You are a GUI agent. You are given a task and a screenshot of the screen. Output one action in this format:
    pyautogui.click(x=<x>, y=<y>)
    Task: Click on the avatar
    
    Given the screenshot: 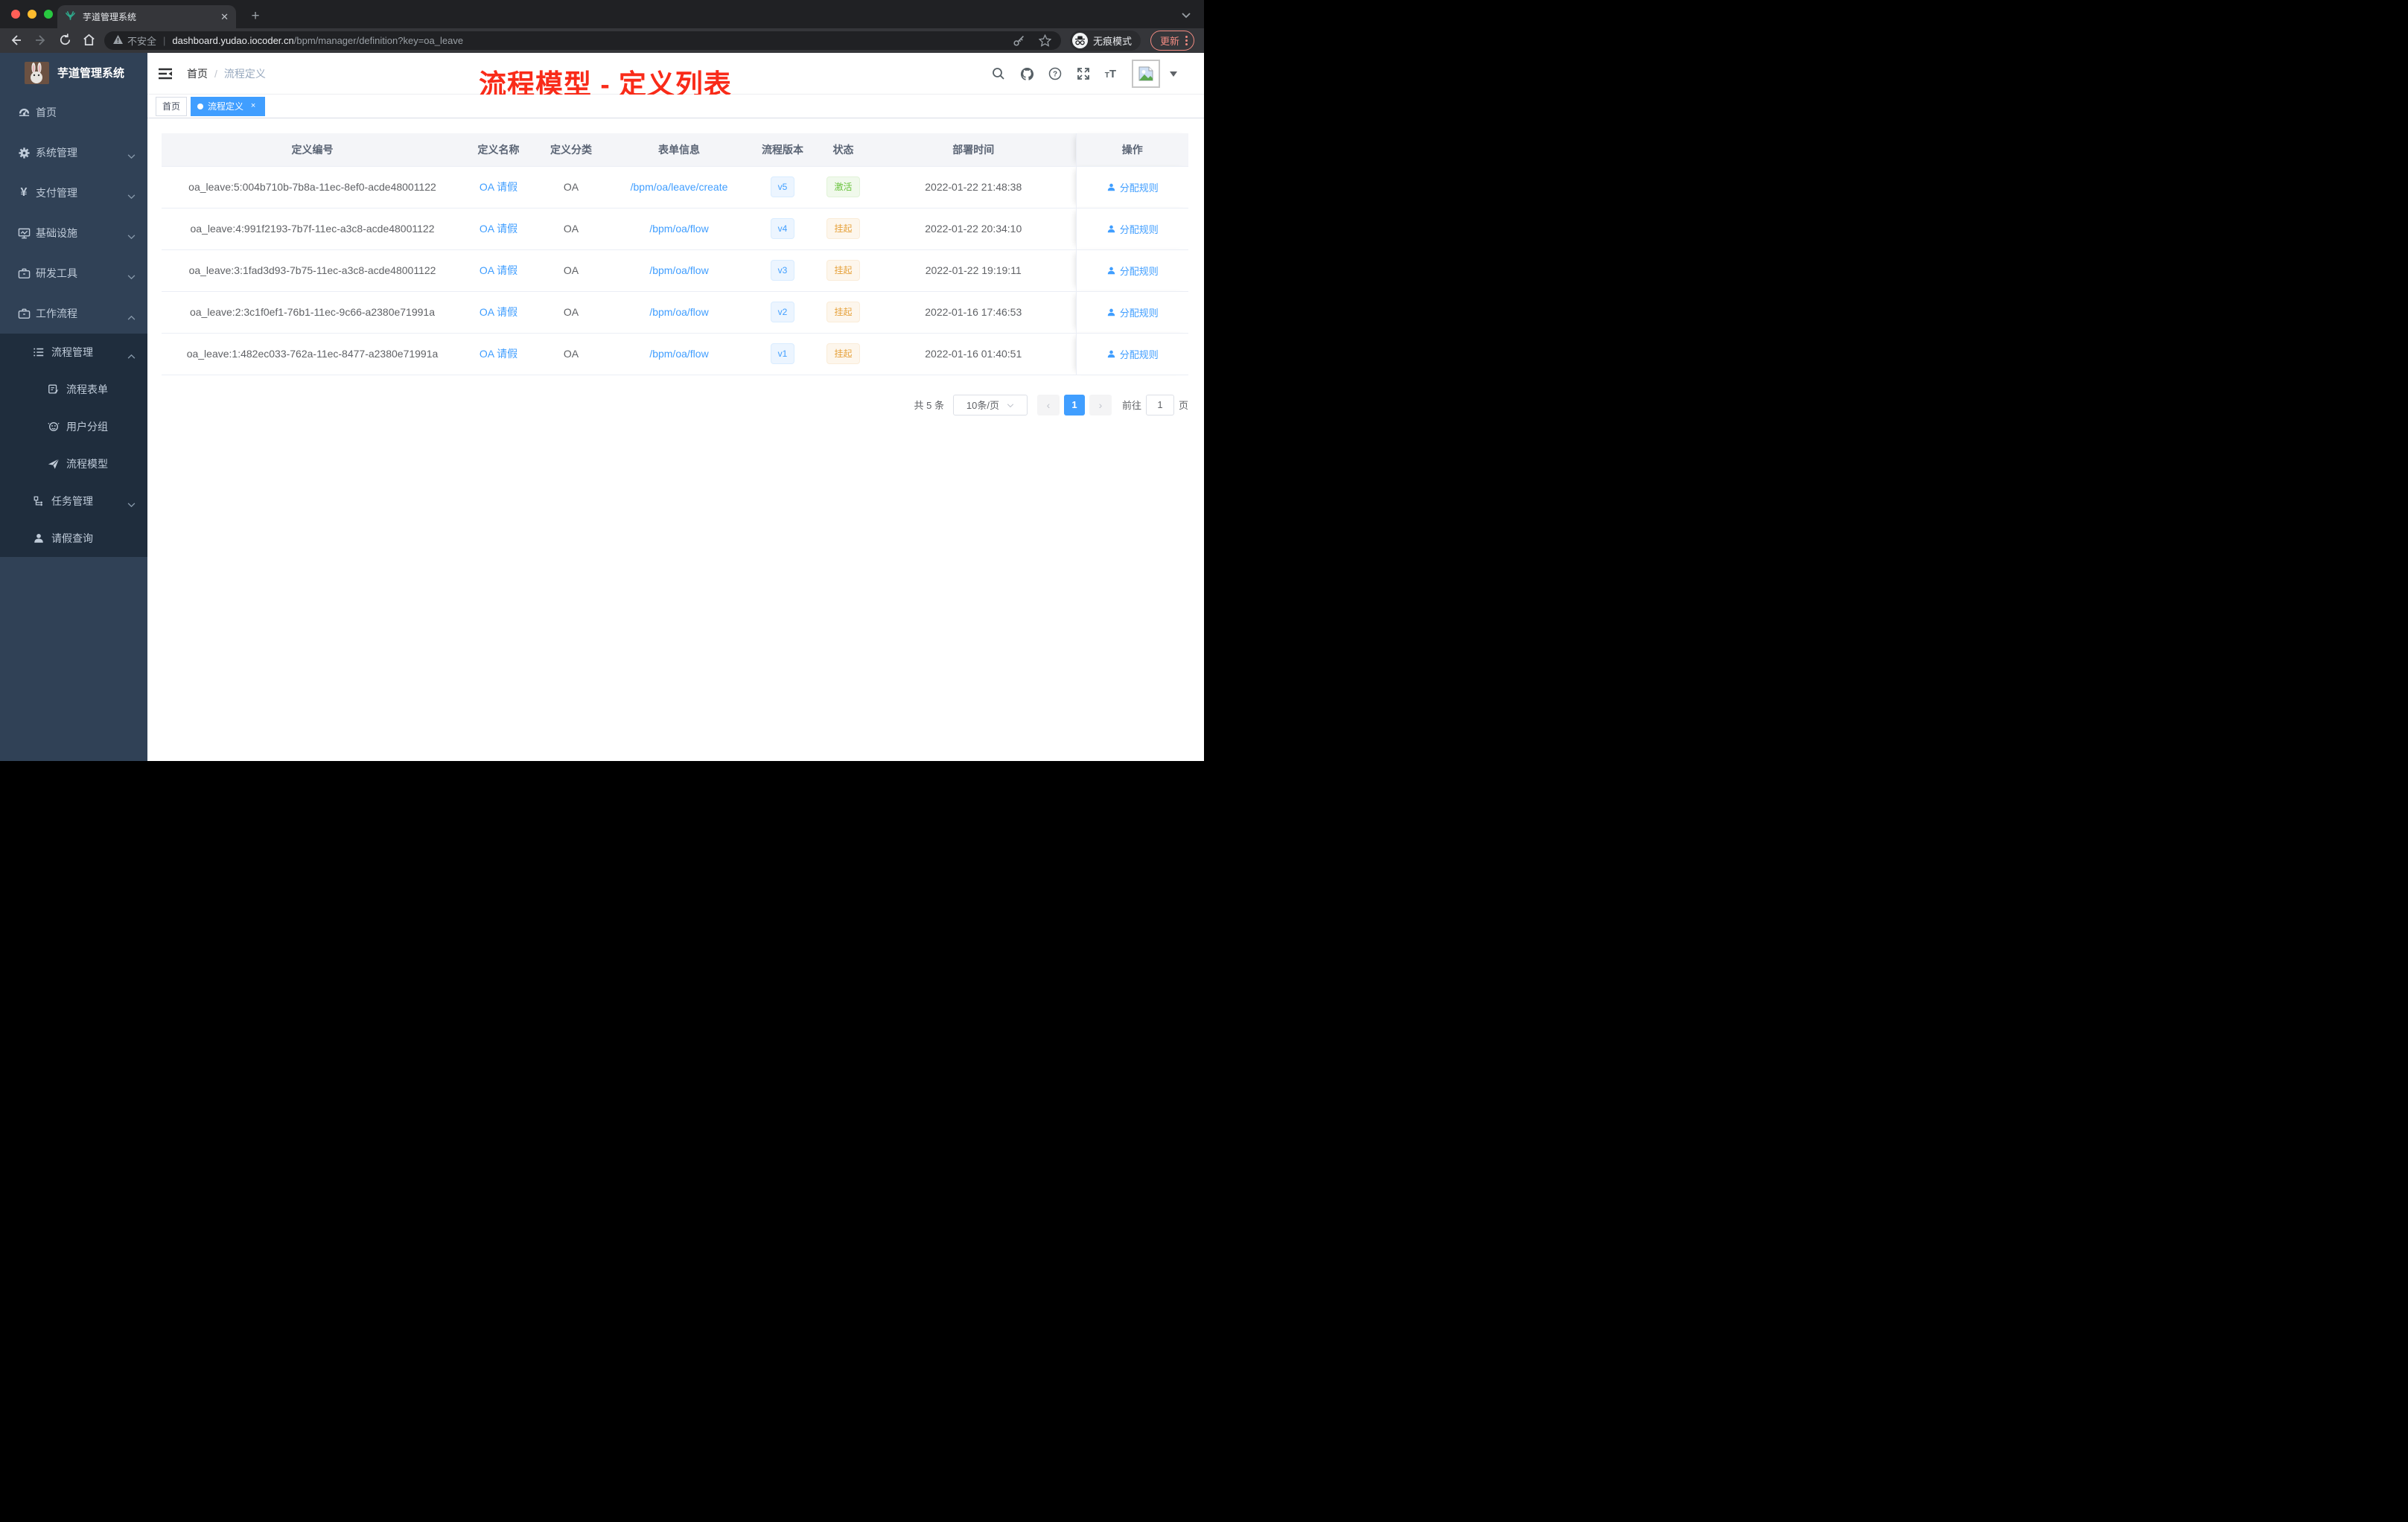 What is the action you would take?
    pyautogui.click(x=1146, y=74)
    